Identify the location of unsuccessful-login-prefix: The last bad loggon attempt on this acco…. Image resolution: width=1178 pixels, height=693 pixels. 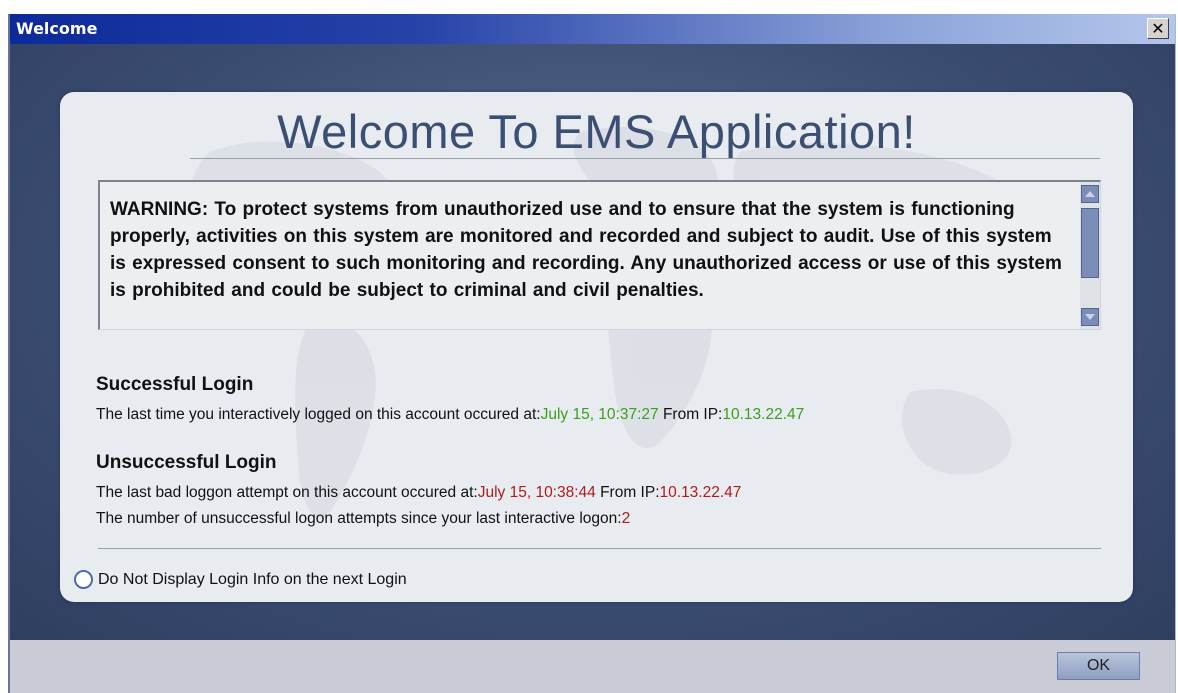
(287, 492).